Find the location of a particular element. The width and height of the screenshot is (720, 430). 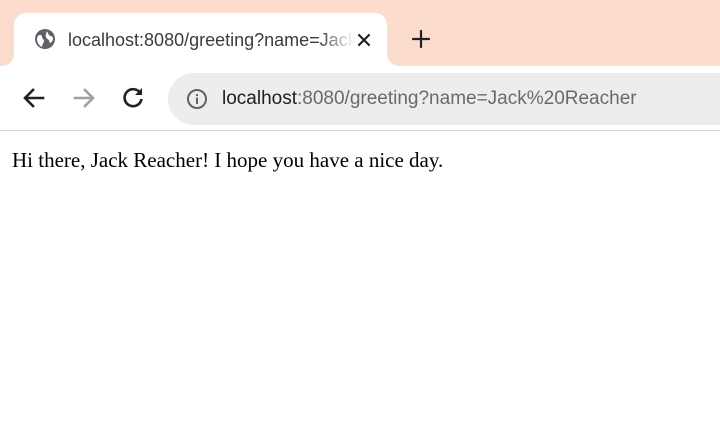

url-host: localhost is located at coordinates (259, 98).